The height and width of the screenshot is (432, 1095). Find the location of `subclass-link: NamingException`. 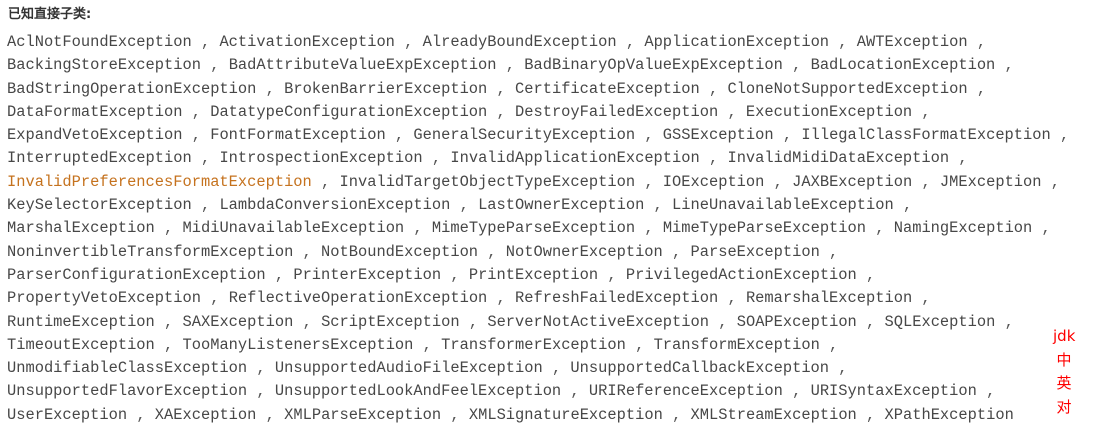

subclass-link: NamingException is located at coordinates (963, 228).